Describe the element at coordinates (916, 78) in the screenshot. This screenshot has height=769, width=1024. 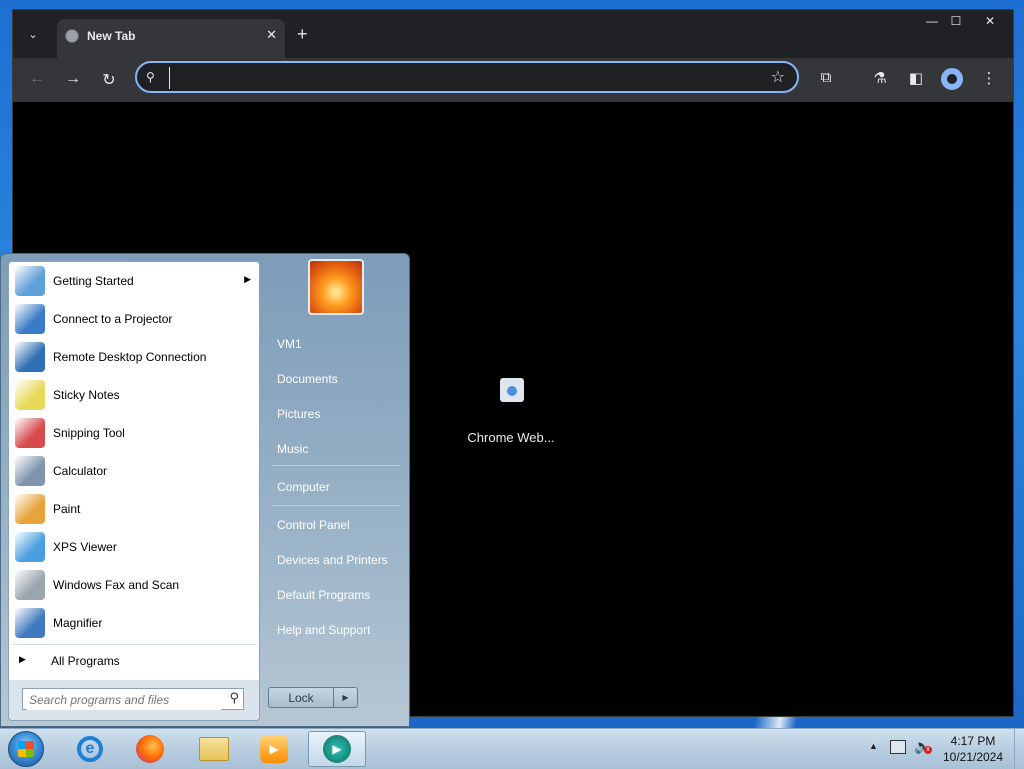
I see `side-panel-icon: ◧` at that location.